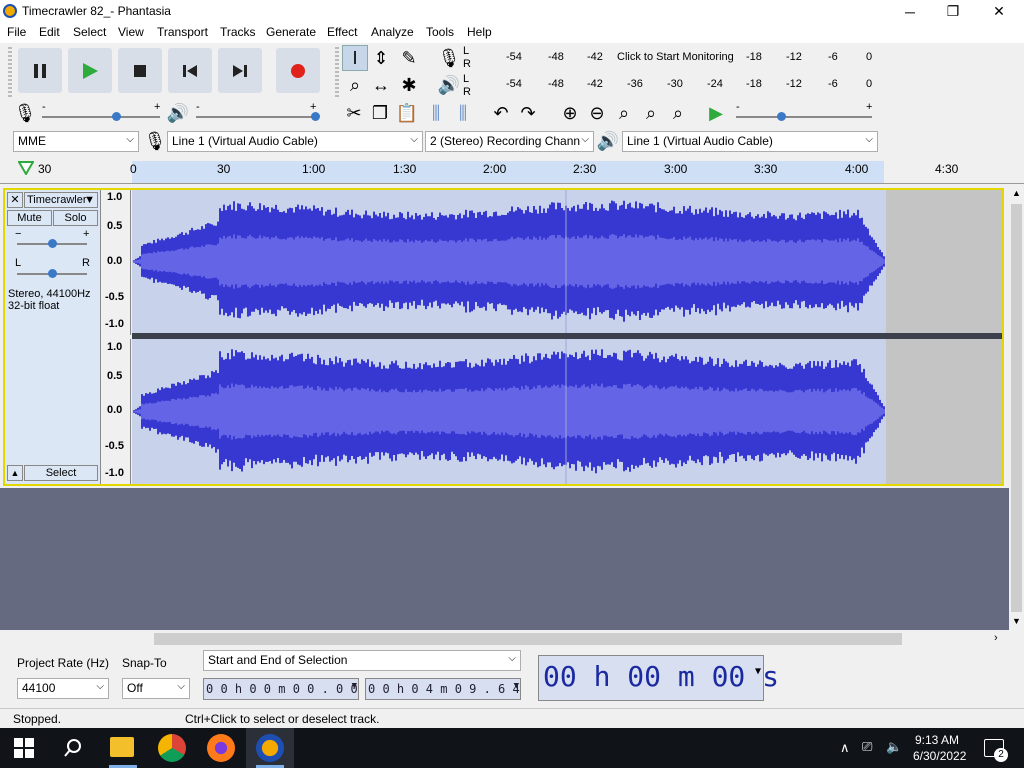 Image resolution: width=1024 pixels, height=768 pixels. I want to click on skip-to-start-button, so click(190, 70).